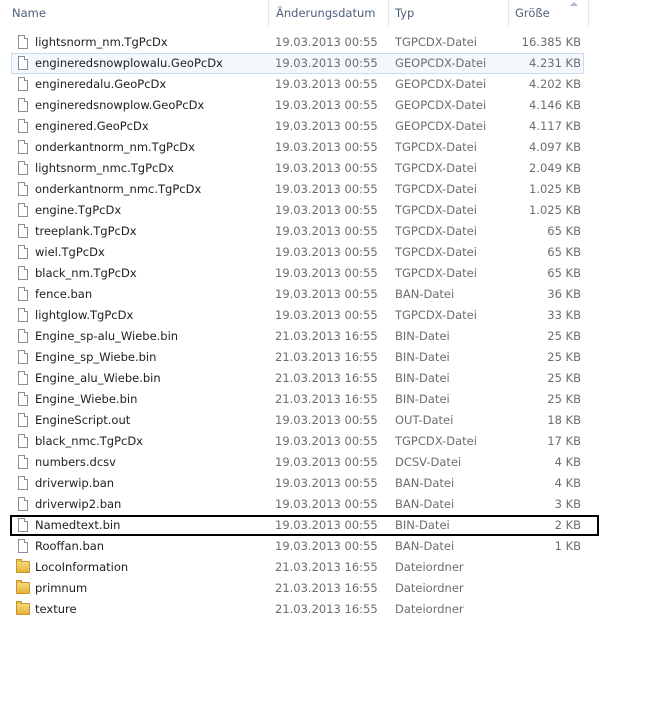 This screenshot has width=659, height=709. What do you see at coordinates (115, 147) in the screenshot?
I see `file-name: onderkantnorm_nm.TgPcDx` at bounding box center [115, 147].